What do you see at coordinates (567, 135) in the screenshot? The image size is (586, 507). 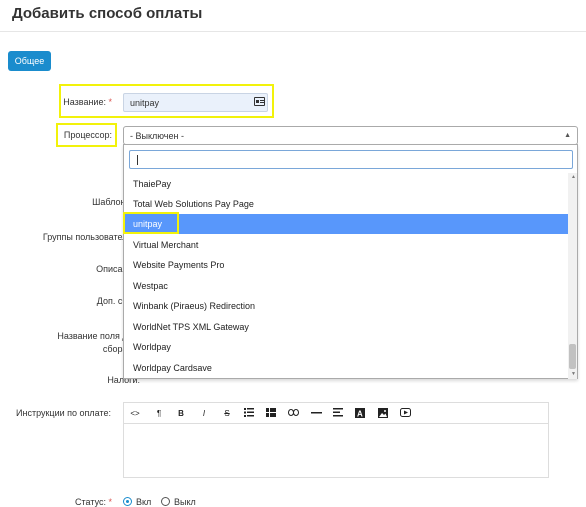 I see `caret-up-icon: ▲` at bounding box center [567, 135].